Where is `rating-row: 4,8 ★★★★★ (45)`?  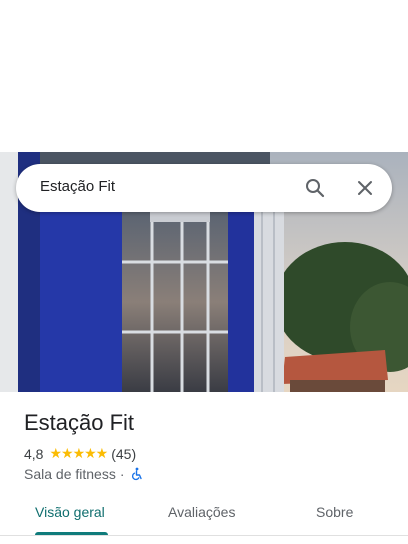
rating-row: 4,8 ★★★★★ (45) is located at coordinates (80, 453).